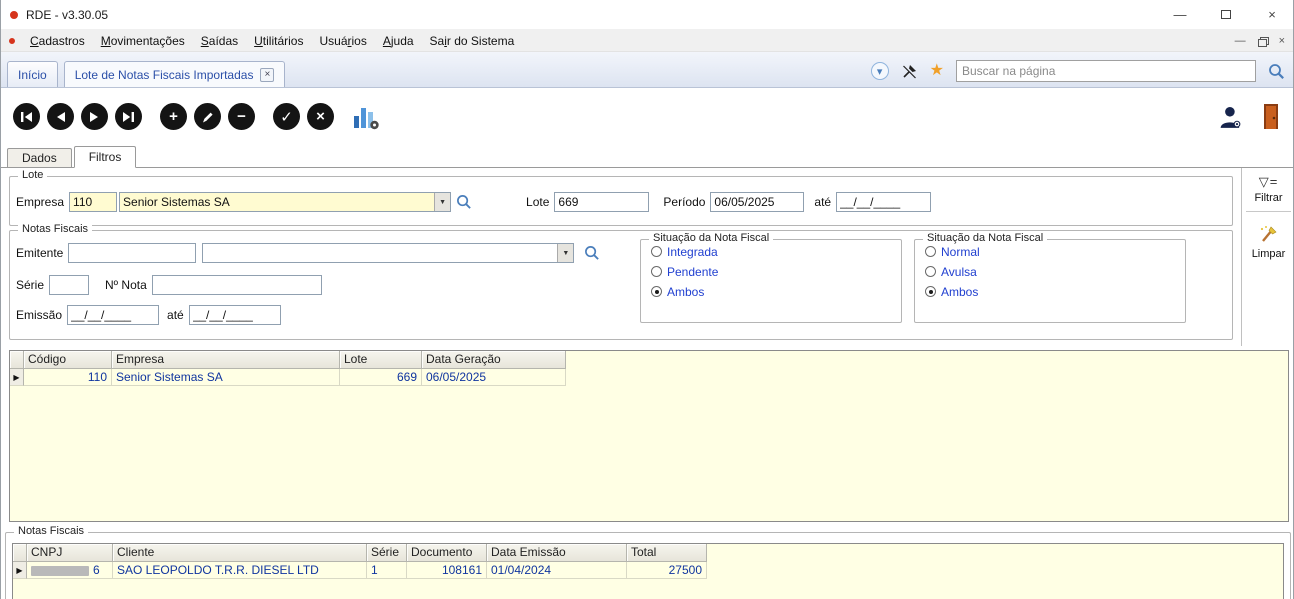 The width and height of the screenshot is (1294, 599). What do you see at coordinates (649, 377) in the screenshot?
I see `table-row: ▶ 110 Senior Sistemas SA 669 06/05/2025` at bounding box center [649, 377].